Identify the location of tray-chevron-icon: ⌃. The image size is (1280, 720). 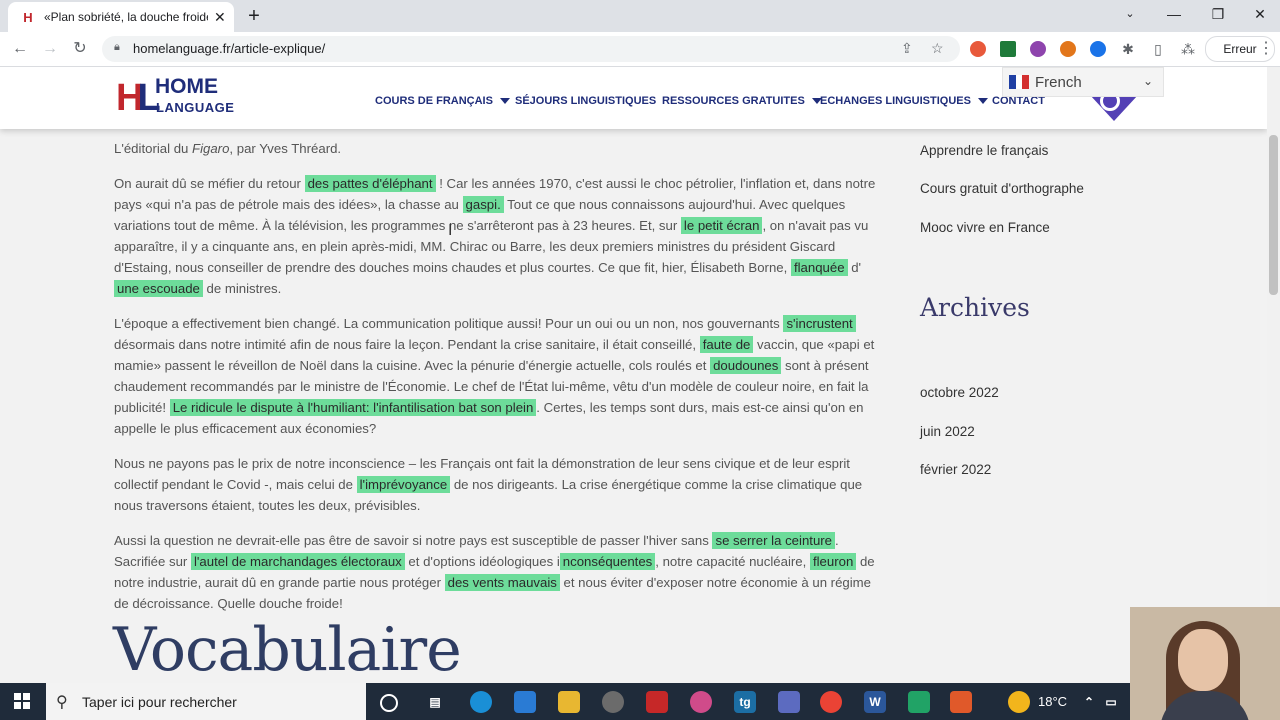
(1089, 702).